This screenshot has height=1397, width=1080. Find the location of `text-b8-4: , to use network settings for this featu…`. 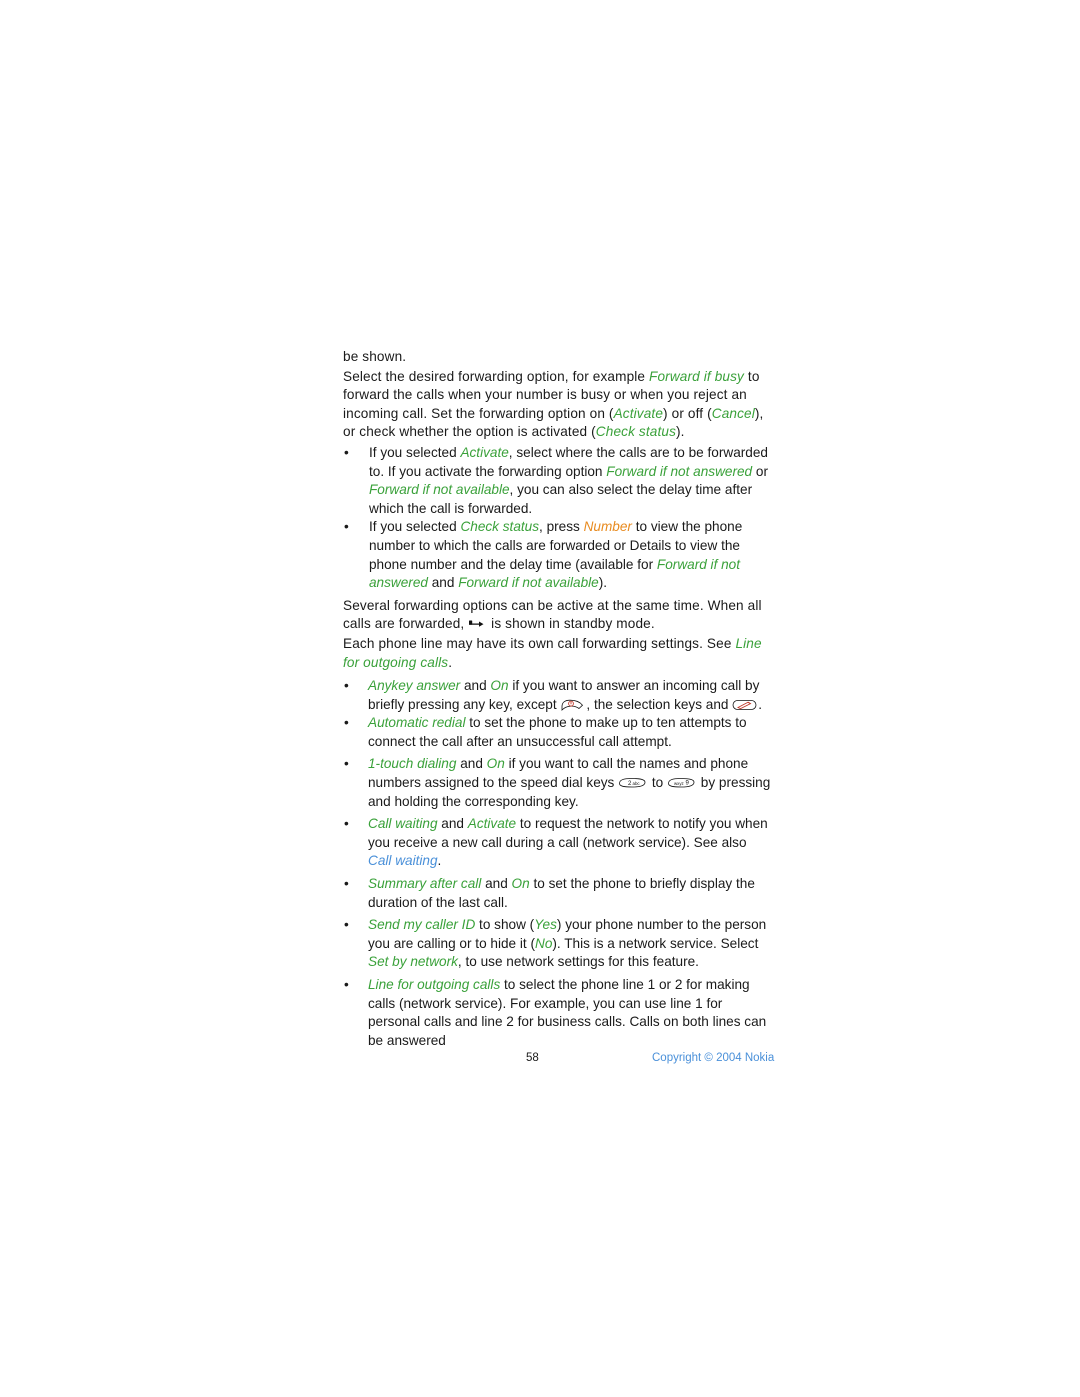

text-b8-4: , to use network settings for this featu… is located at coordinates (578, 962).